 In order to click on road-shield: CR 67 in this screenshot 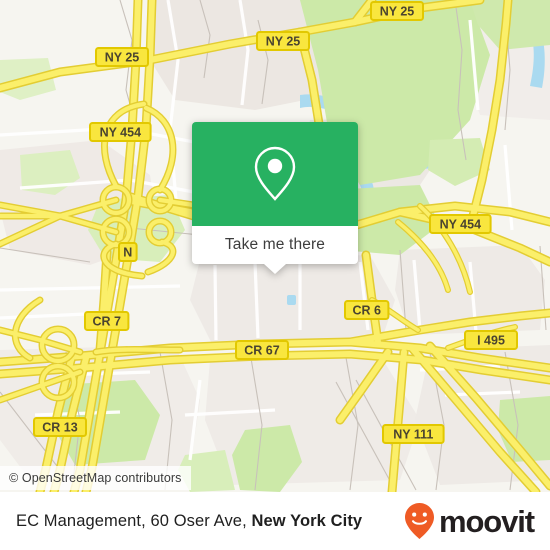, I will do `click(262, 350)`.